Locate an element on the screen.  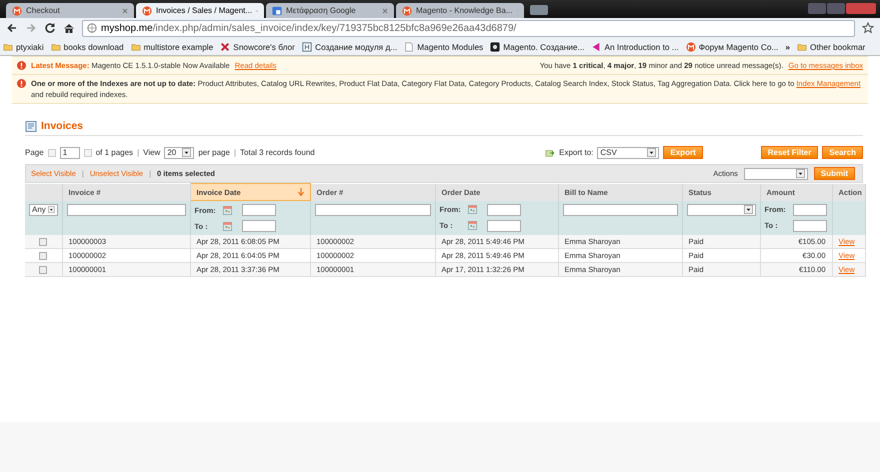
sort-arrow-icon is located at coordinates (301, 192).